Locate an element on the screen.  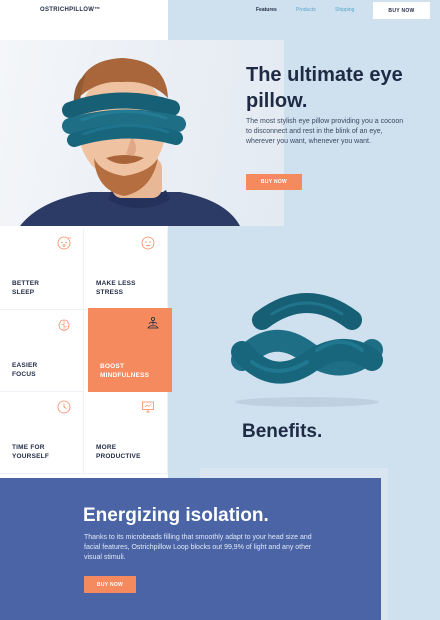
hero-title: The ultimate eye pillow. is located at coordinates (324, 88).